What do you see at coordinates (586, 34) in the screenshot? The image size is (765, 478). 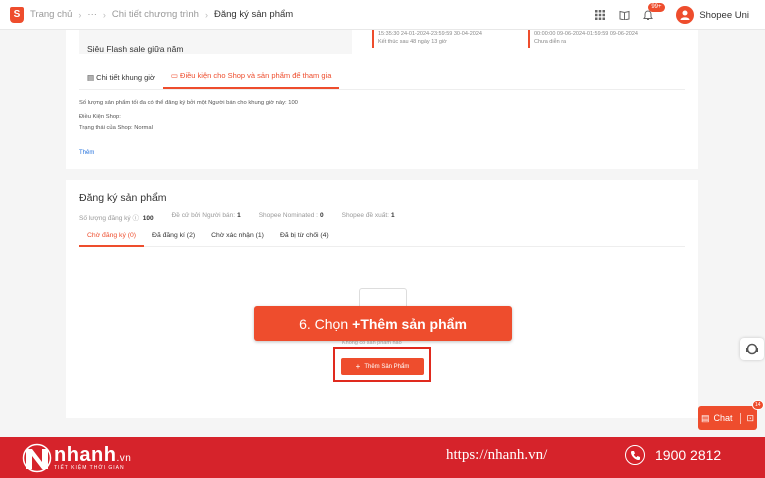 I see `time-slot-range: 00:00:00 09-06-2024-01:59:59 09-06-2024` at bounding box center [586, 34].